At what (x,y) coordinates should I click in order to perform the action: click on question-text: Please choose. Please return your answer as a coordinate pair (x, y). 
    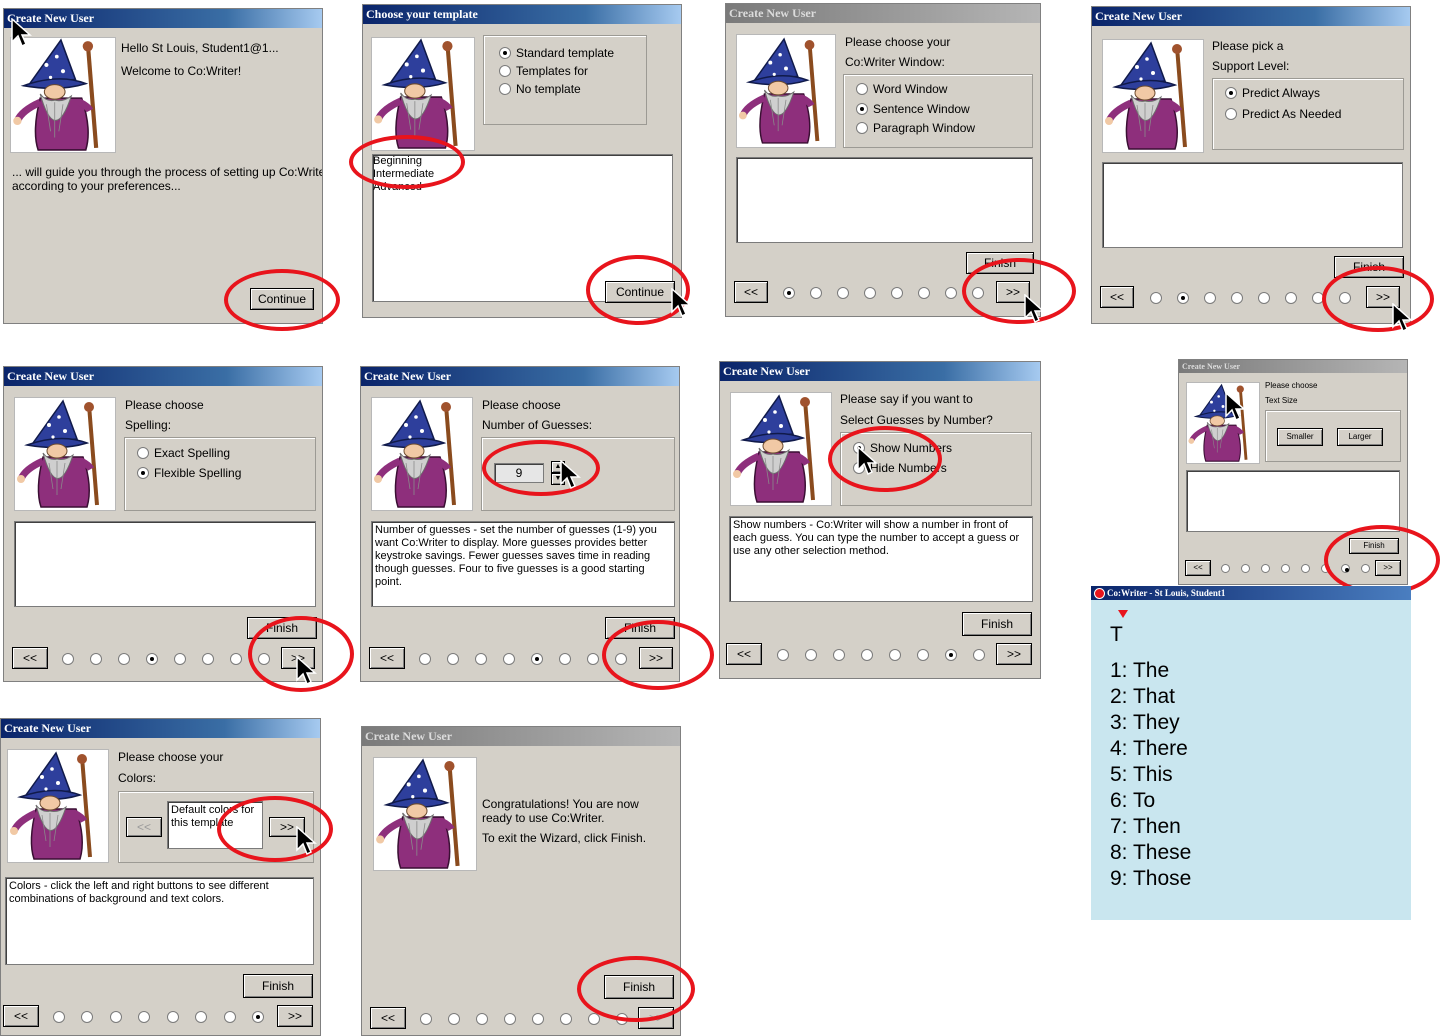
    Looking at the image, I should click on (164, 405).